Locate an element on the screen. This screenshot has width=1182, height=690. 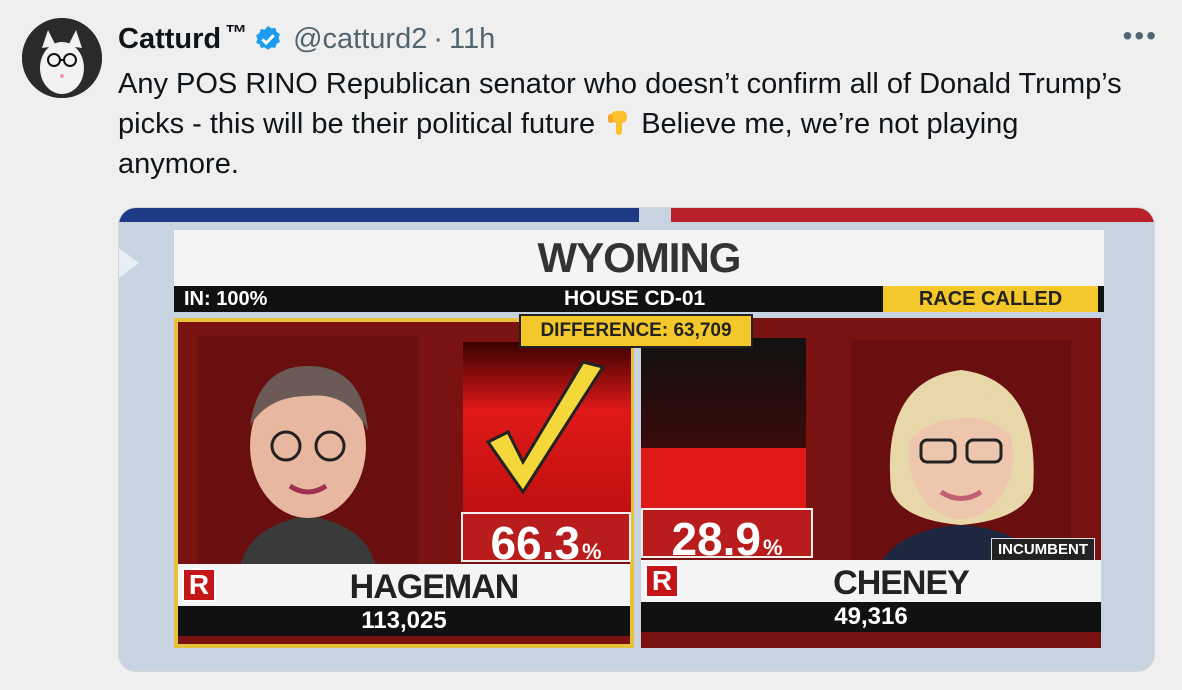
cat-avatar-icon is located at coordinates (62, 58).